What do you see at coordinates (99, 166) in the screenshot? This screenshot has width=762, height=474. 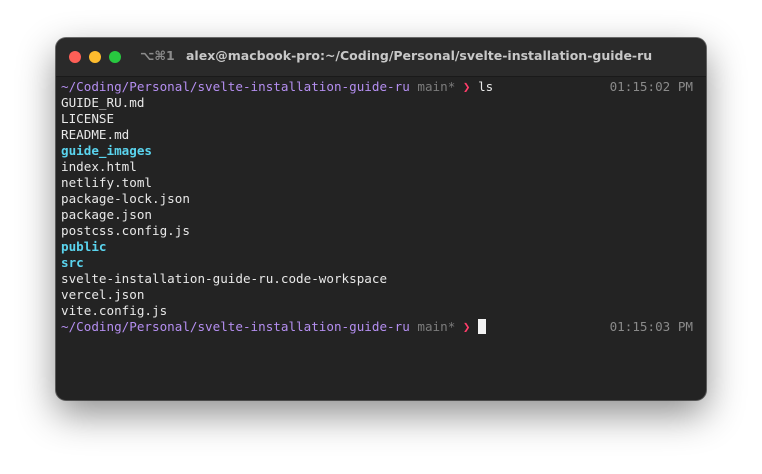 I see `listing-item: index.html` at bounding box center [99, 166].